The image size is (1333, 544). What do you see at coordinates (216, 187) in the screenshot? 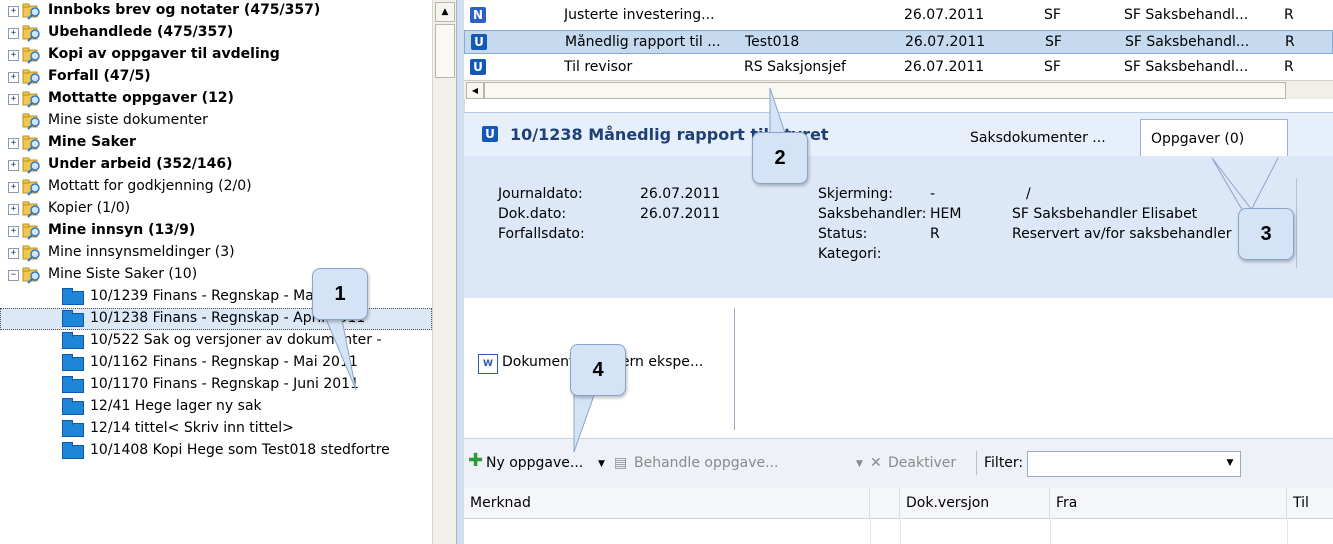
I see `tree-node: + Mottatt for godkjenning (2/0)` at bounding box center [216, 187].